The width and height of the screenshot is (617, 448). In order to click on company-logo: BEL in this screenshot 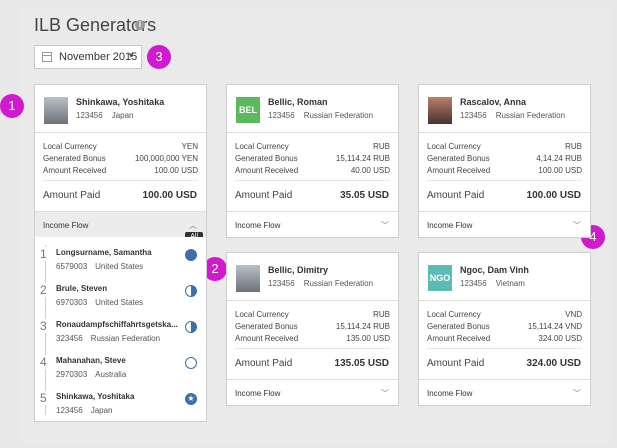, I will do `click(248, 110)`.